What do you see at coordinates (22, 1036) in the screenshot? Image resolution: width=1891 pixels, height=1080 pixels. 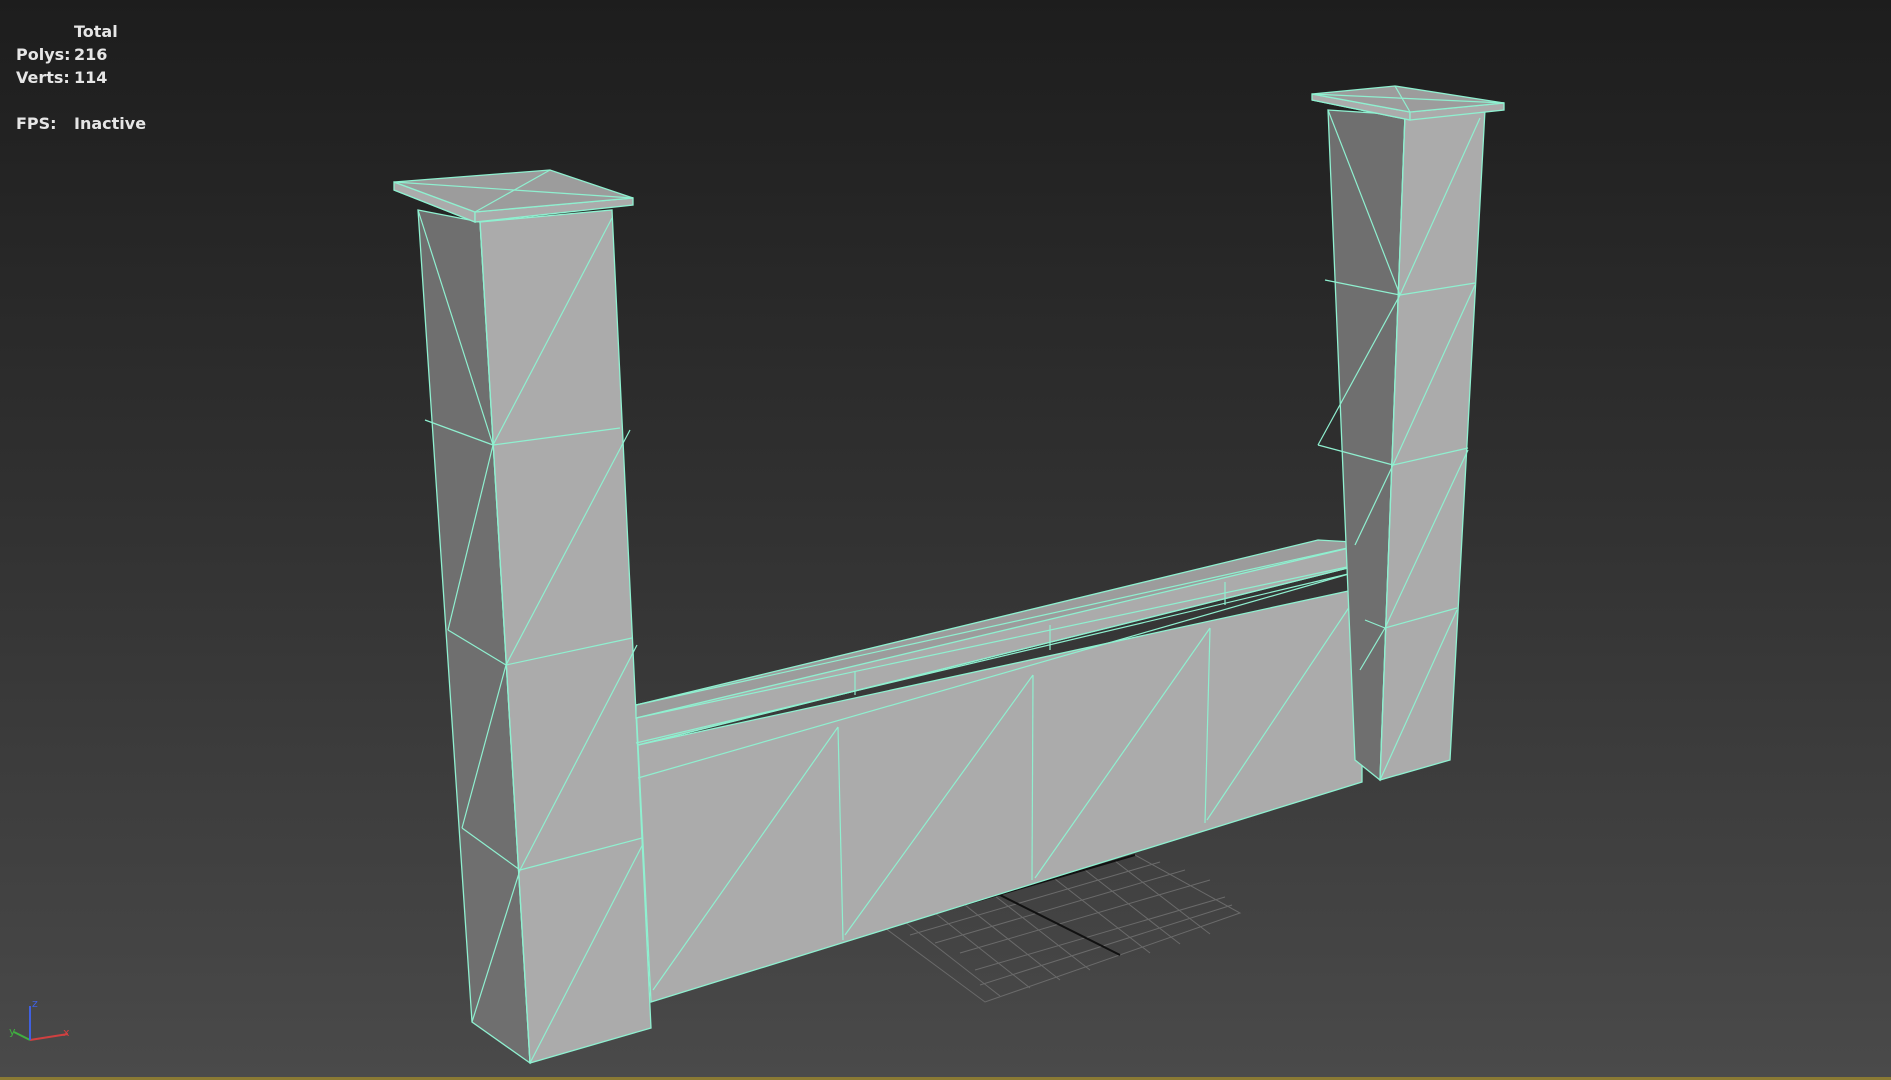 I see `y-axis-line` at bounding box center [22, 1036].